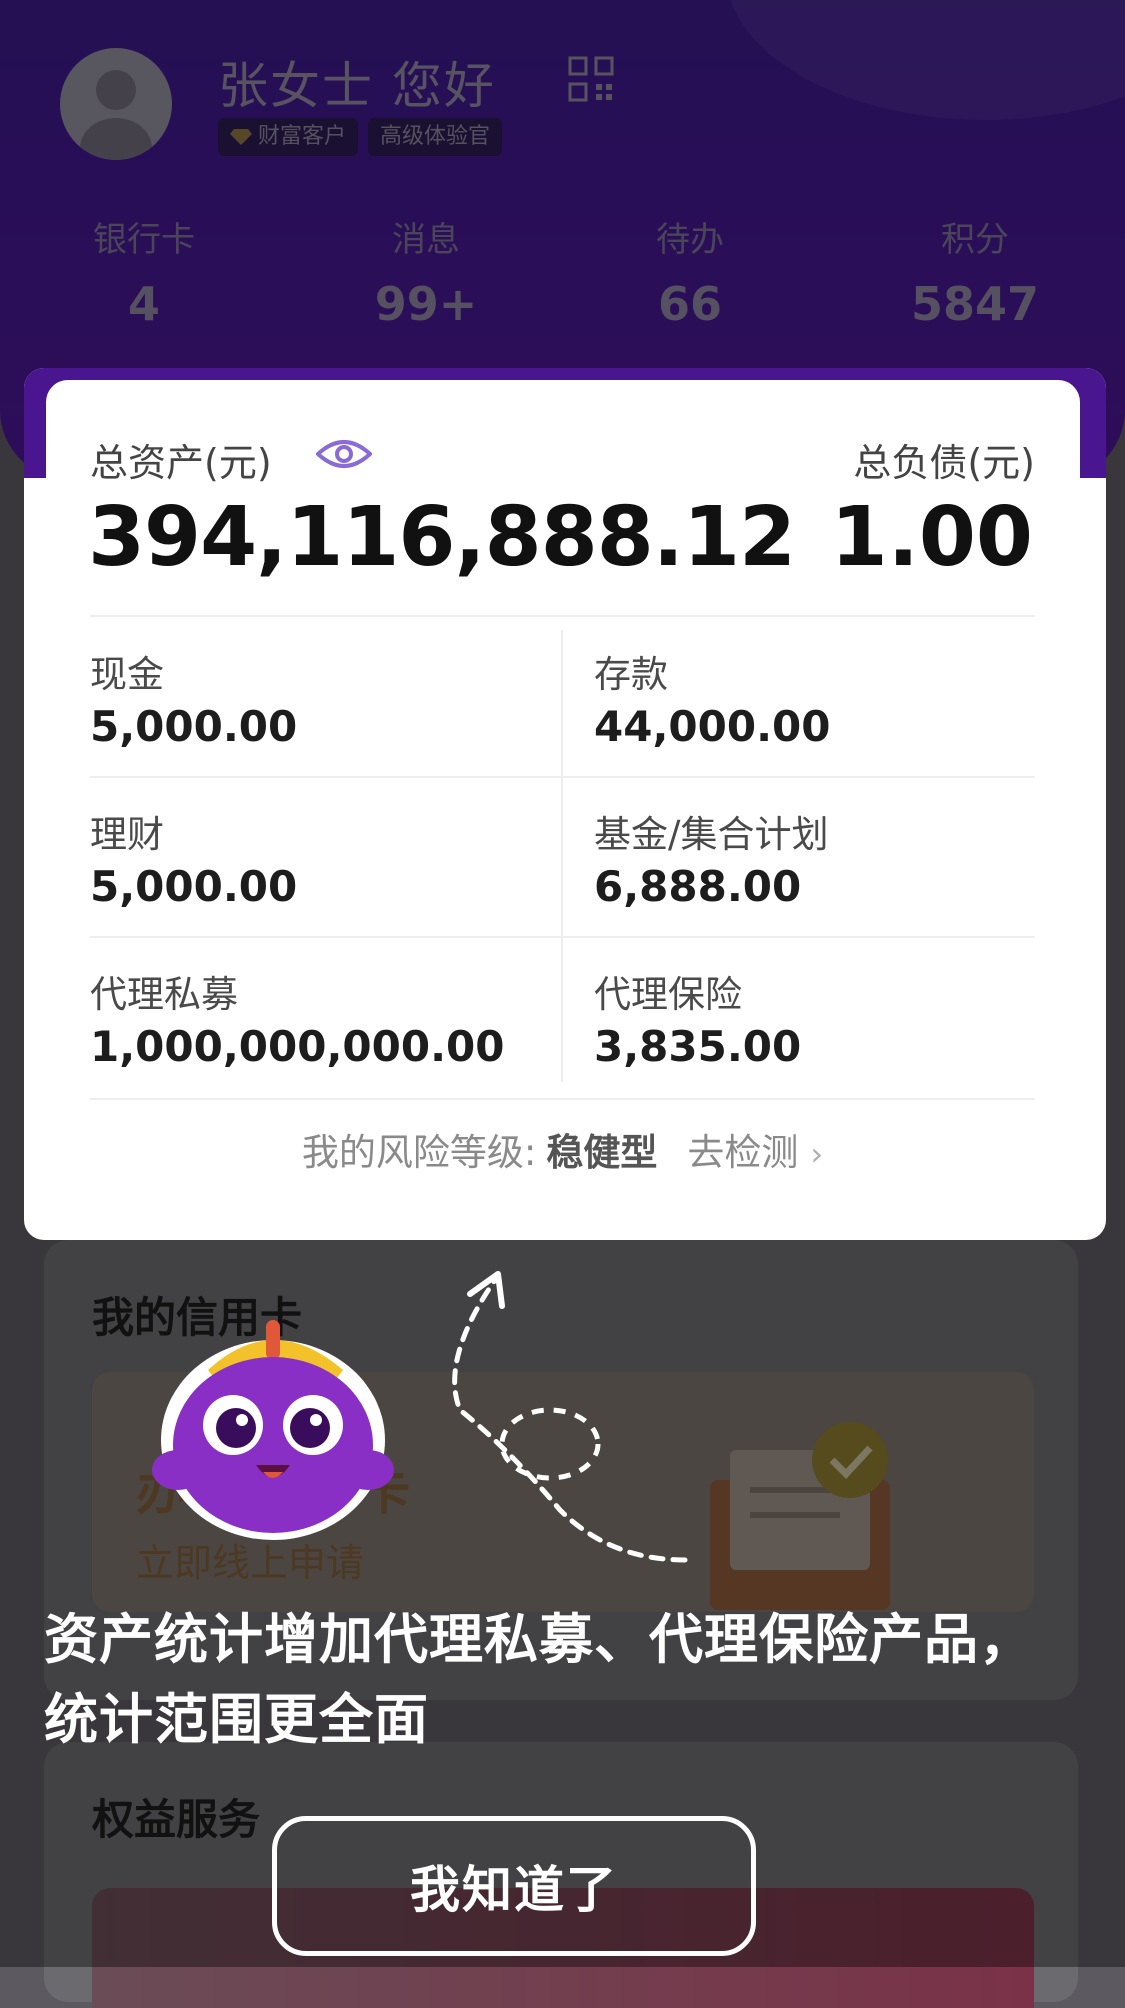 This screenshot has width=1125, height=2008. I want to click on total-assets-label: 总资产(元), so click(181, 463).